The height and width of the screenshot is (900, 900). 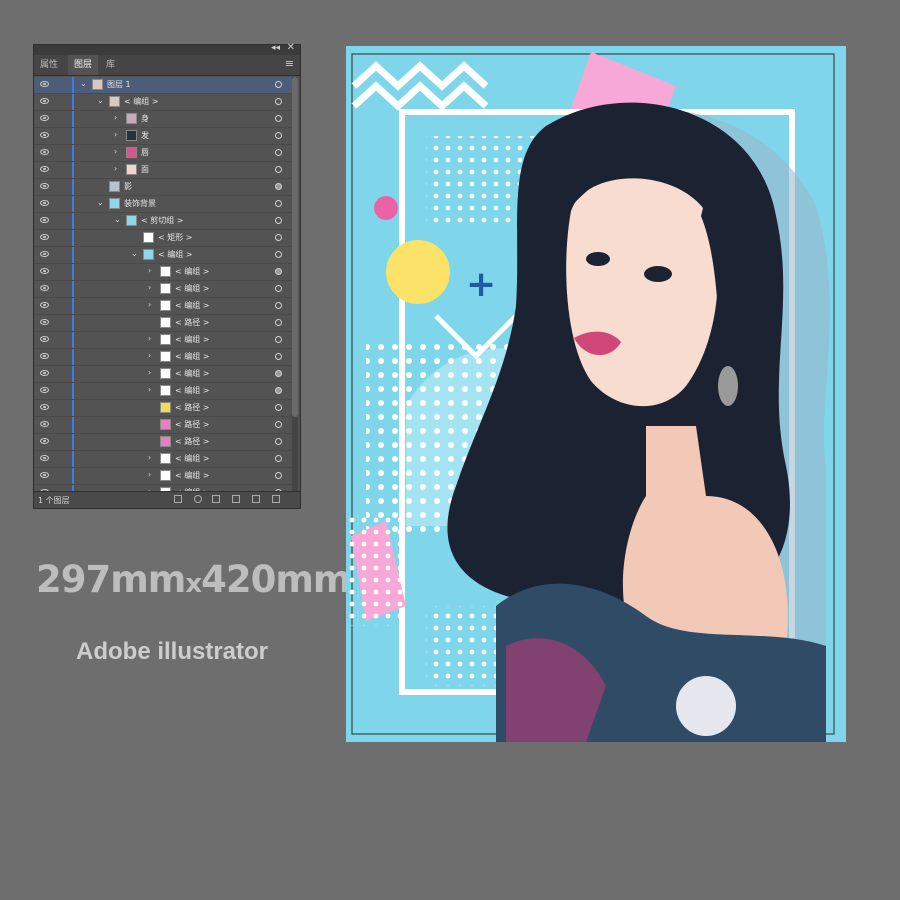 What do you see at coordinates (128, 186) in the screenshot?
I see `layer-label: 影` at bounding box center [128, 186].